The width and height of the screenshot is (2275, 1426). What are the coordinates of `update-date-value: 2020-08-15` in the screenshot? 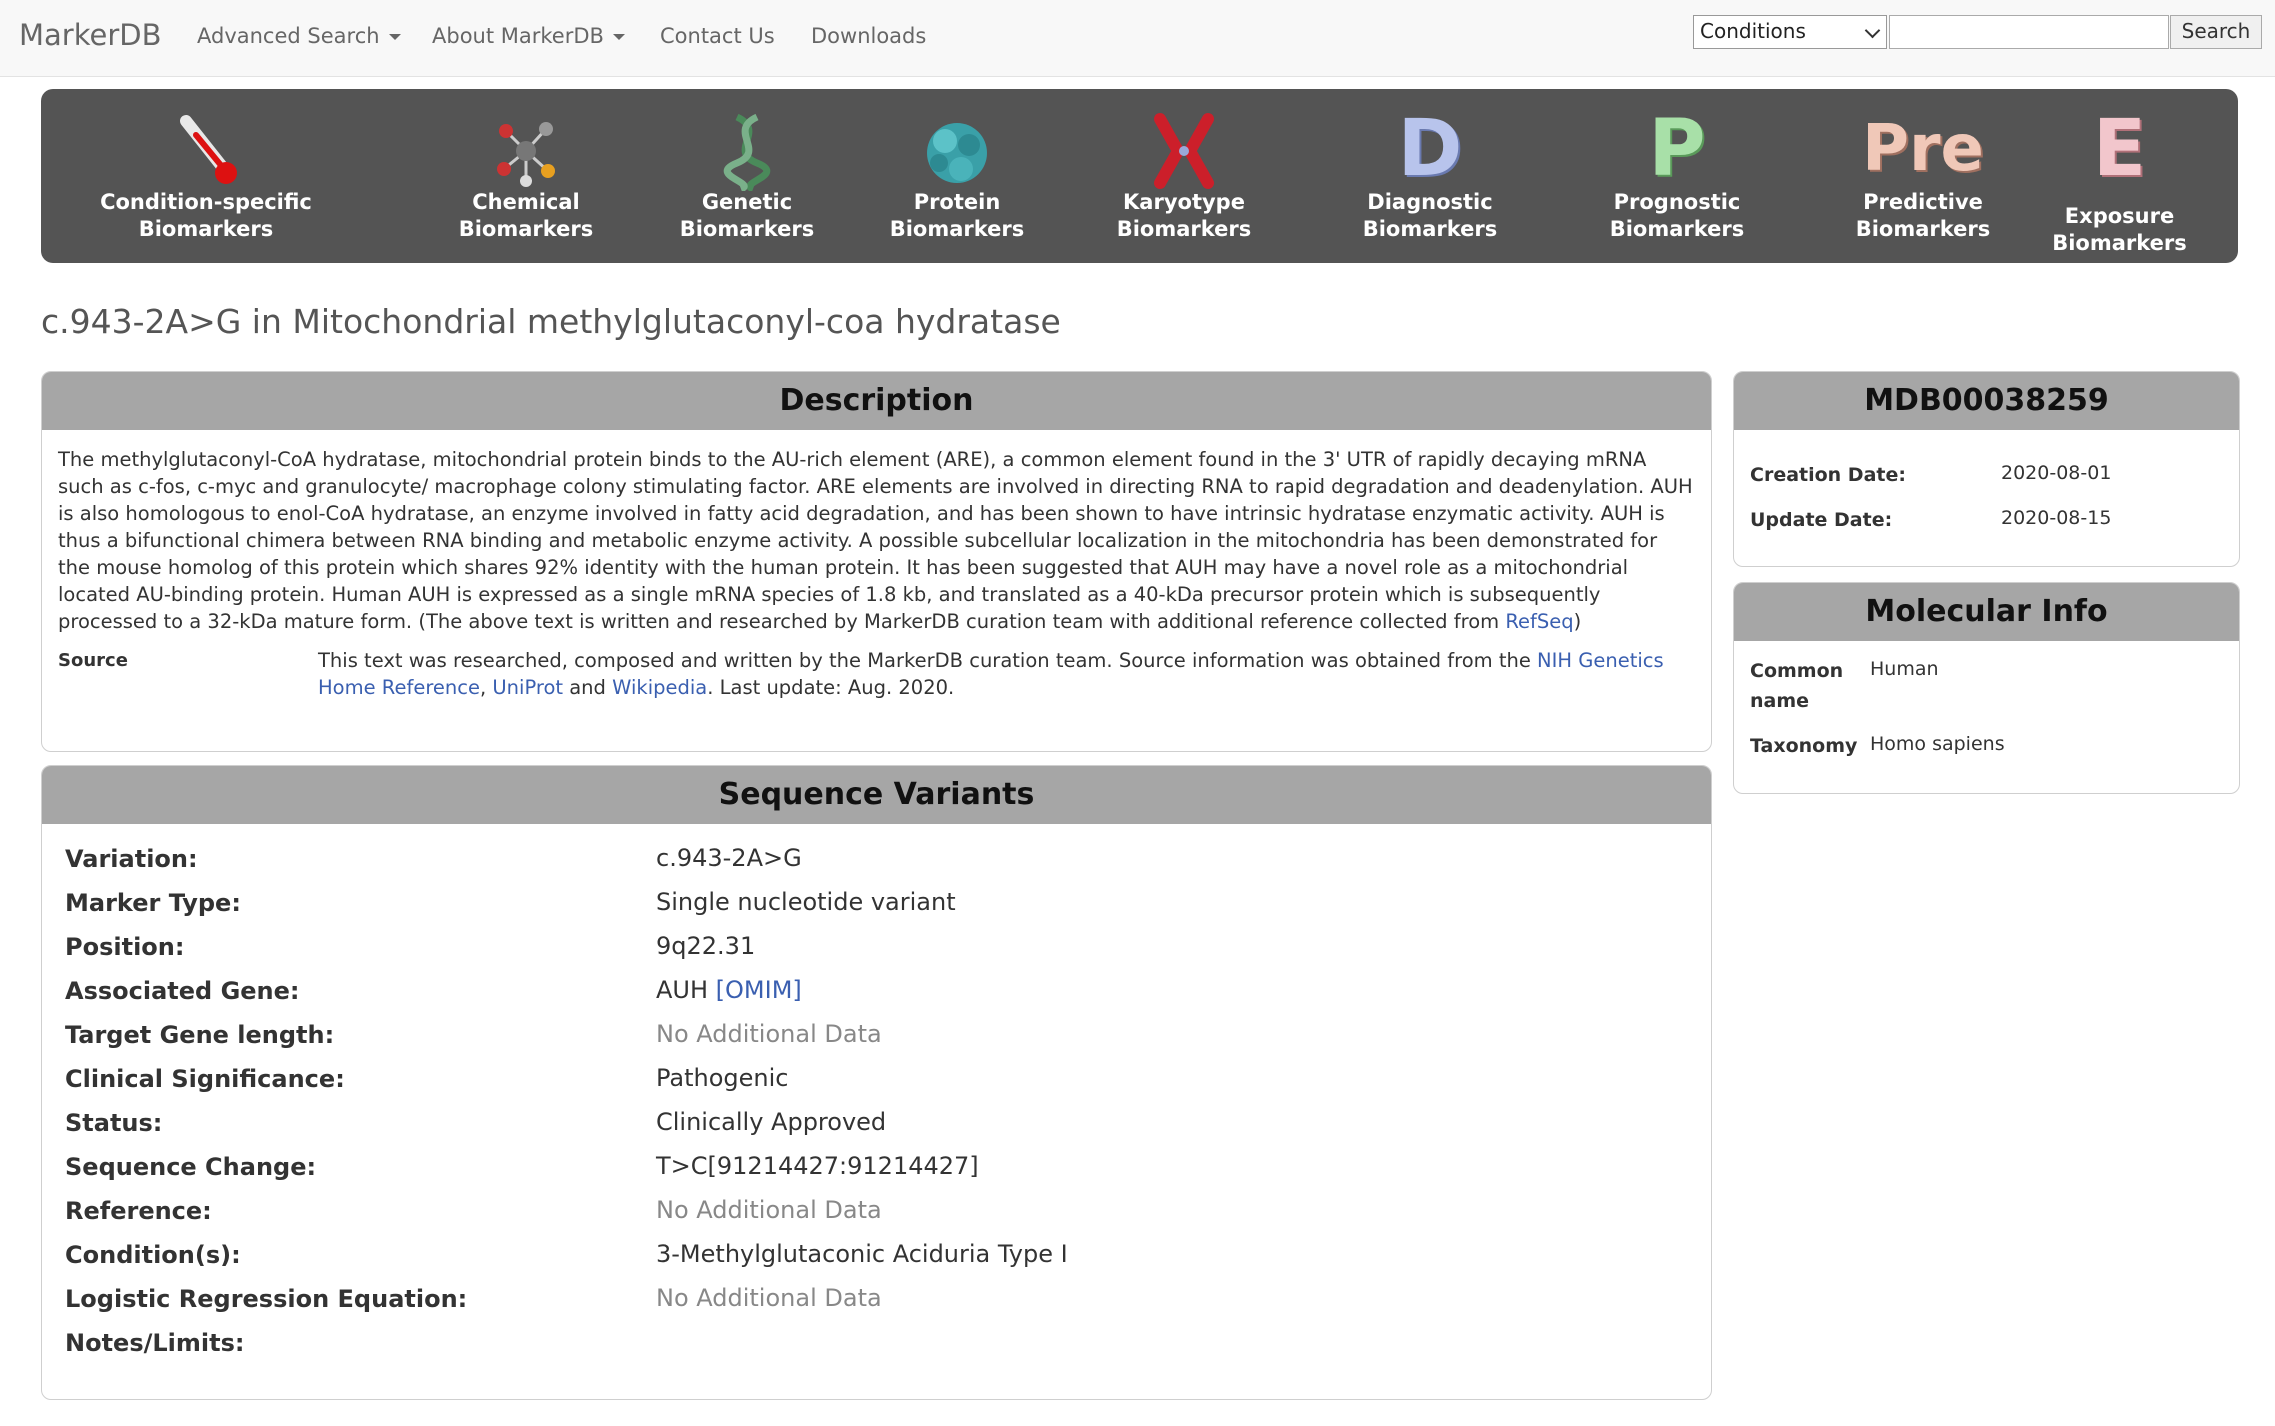 It's located at (2056, 518).